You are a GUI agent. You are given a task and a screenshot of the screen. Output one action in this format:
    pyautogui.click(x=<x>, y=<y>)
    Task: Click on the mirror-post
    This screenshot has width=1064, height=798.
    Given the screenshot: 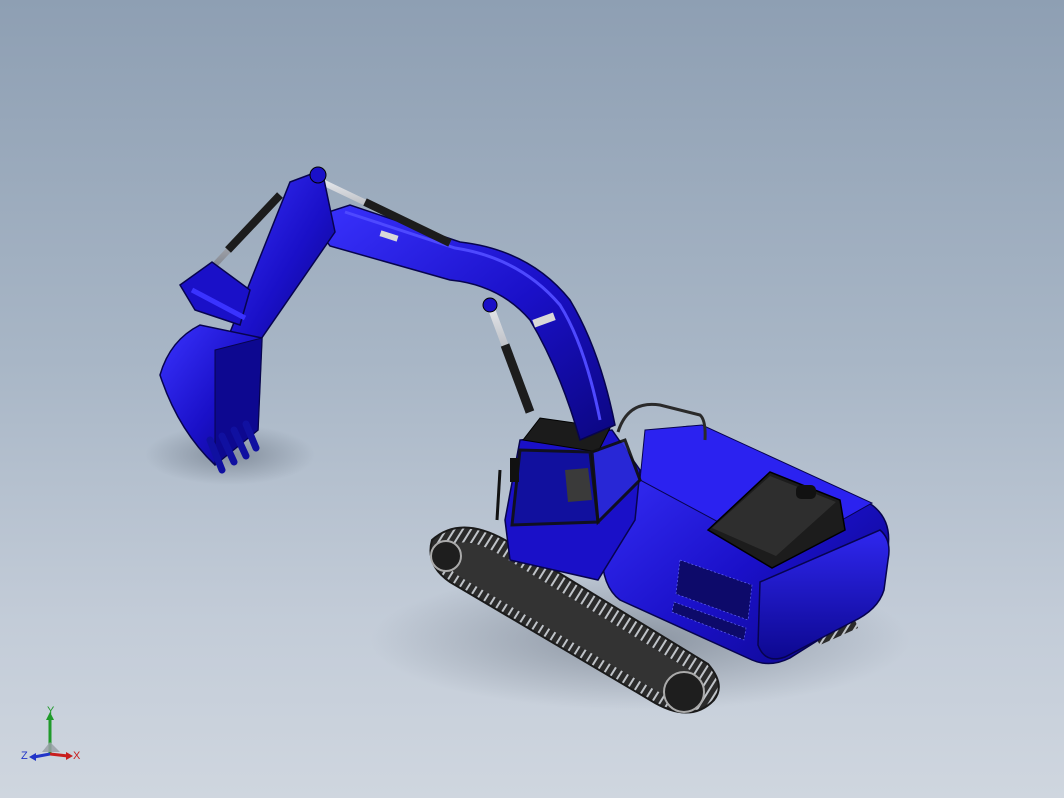 What is the action you would take?
    pyautogui.click(x=498, y=495)
    